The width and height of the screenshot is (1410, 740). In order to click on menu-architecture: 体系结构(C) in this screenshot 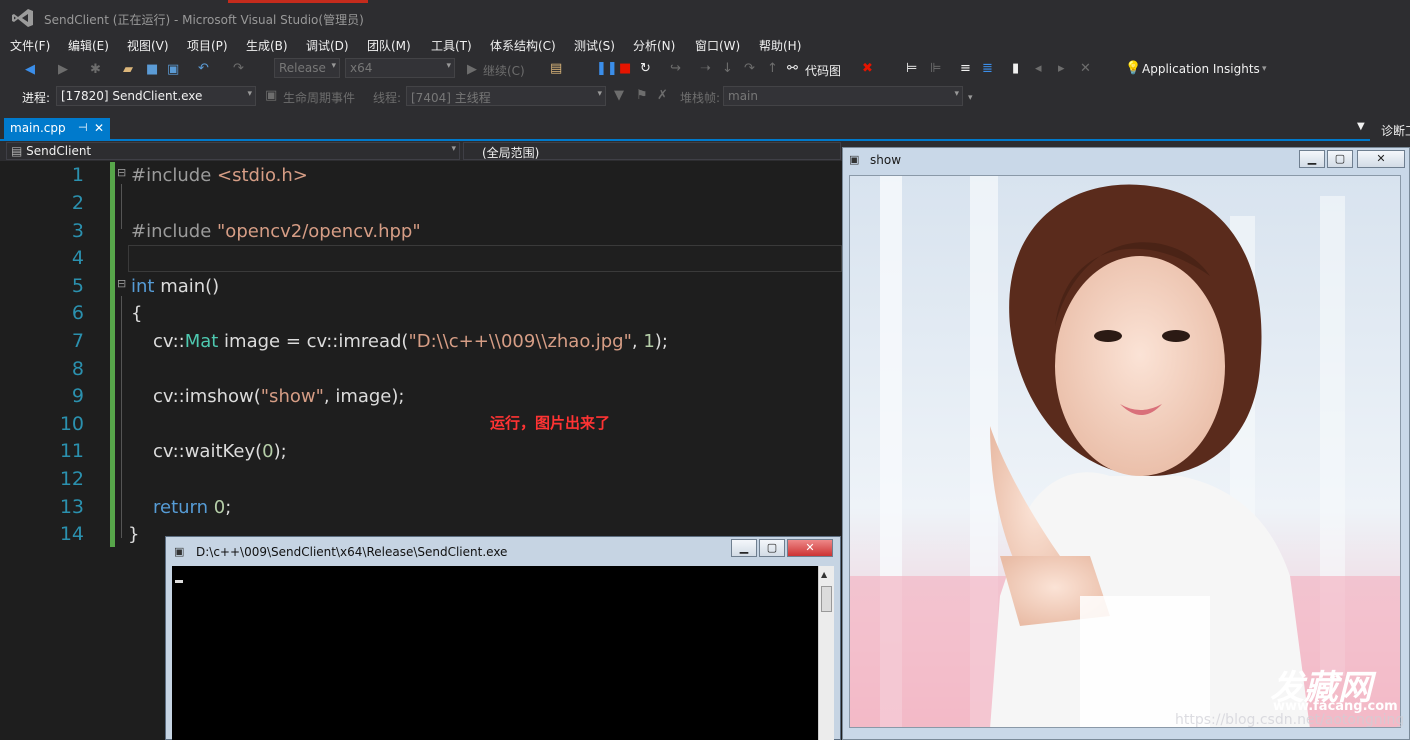, I will do `click(523, 45)`.